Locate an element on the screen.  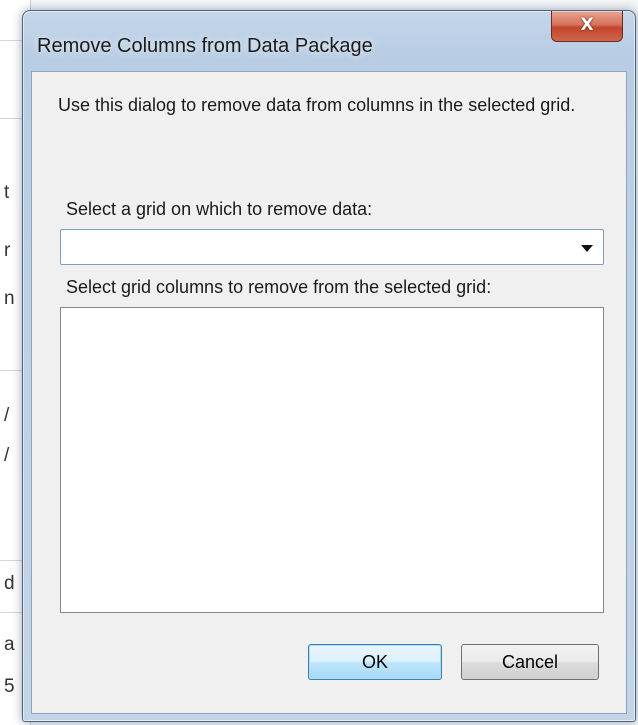
cancel-button: Cancel is located at coordinates (530, 662).